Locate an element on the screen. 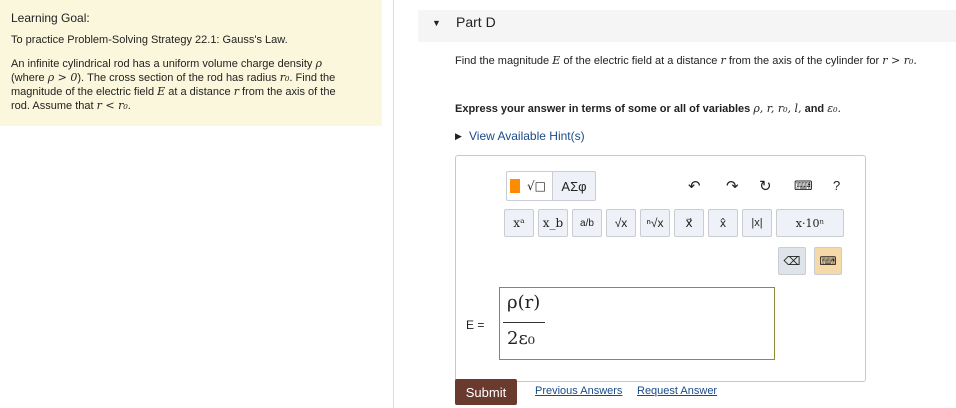 The image size is (956, 408). part-header is located at coordinates (687, 26).